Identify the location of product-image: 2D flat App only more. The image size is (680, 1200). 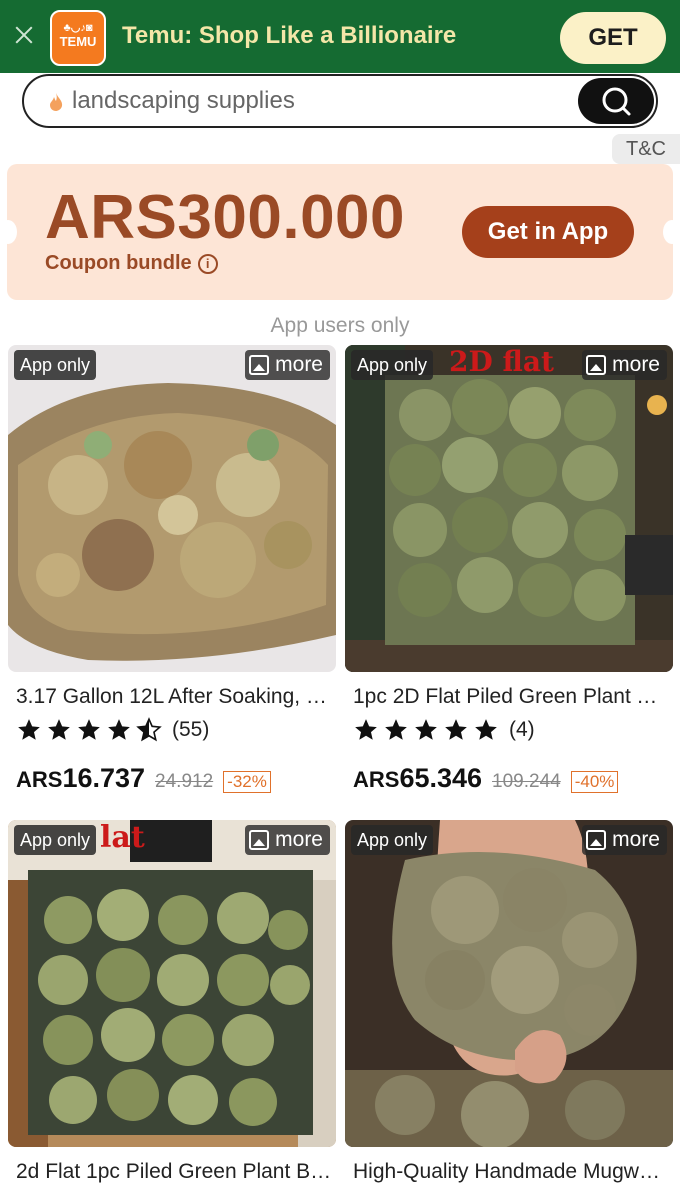
(509, 508).